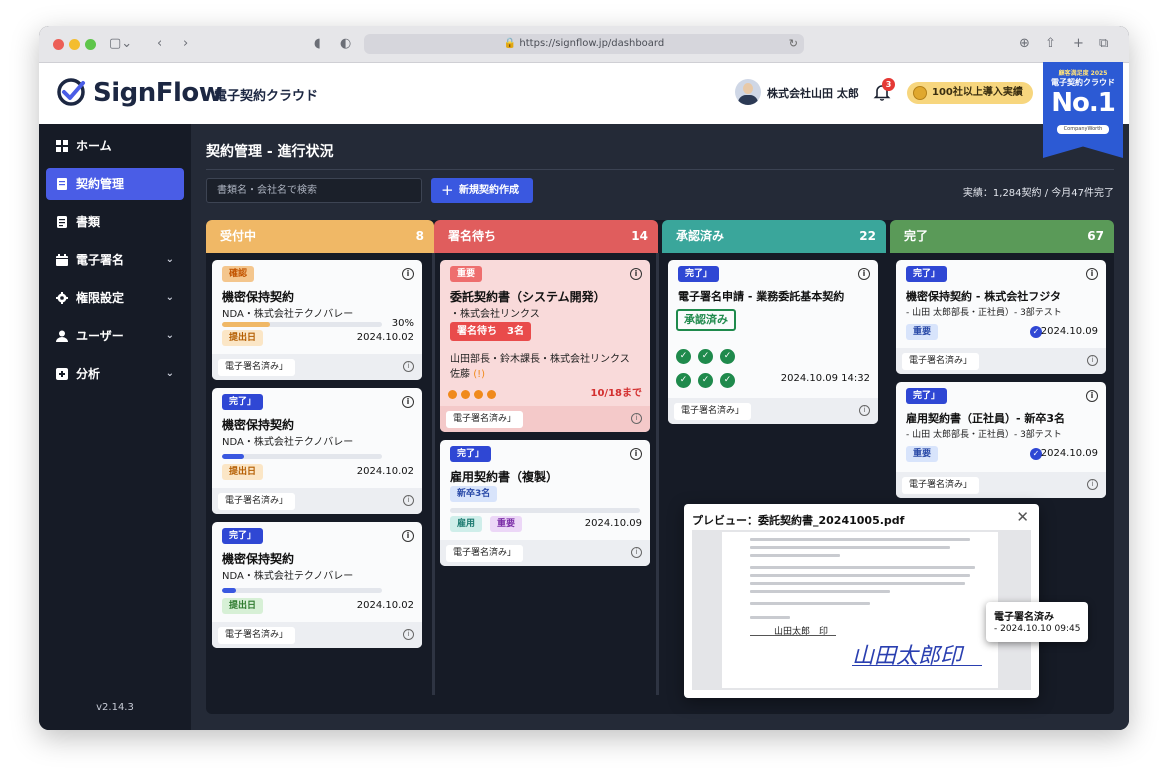 Image resolution: width=1168 pixels, height=784 pixels. What do you see at coordinates (258, 297) in the screenshot?
I see `card-title: 機密保持契約` at bounding box center [258, 297].